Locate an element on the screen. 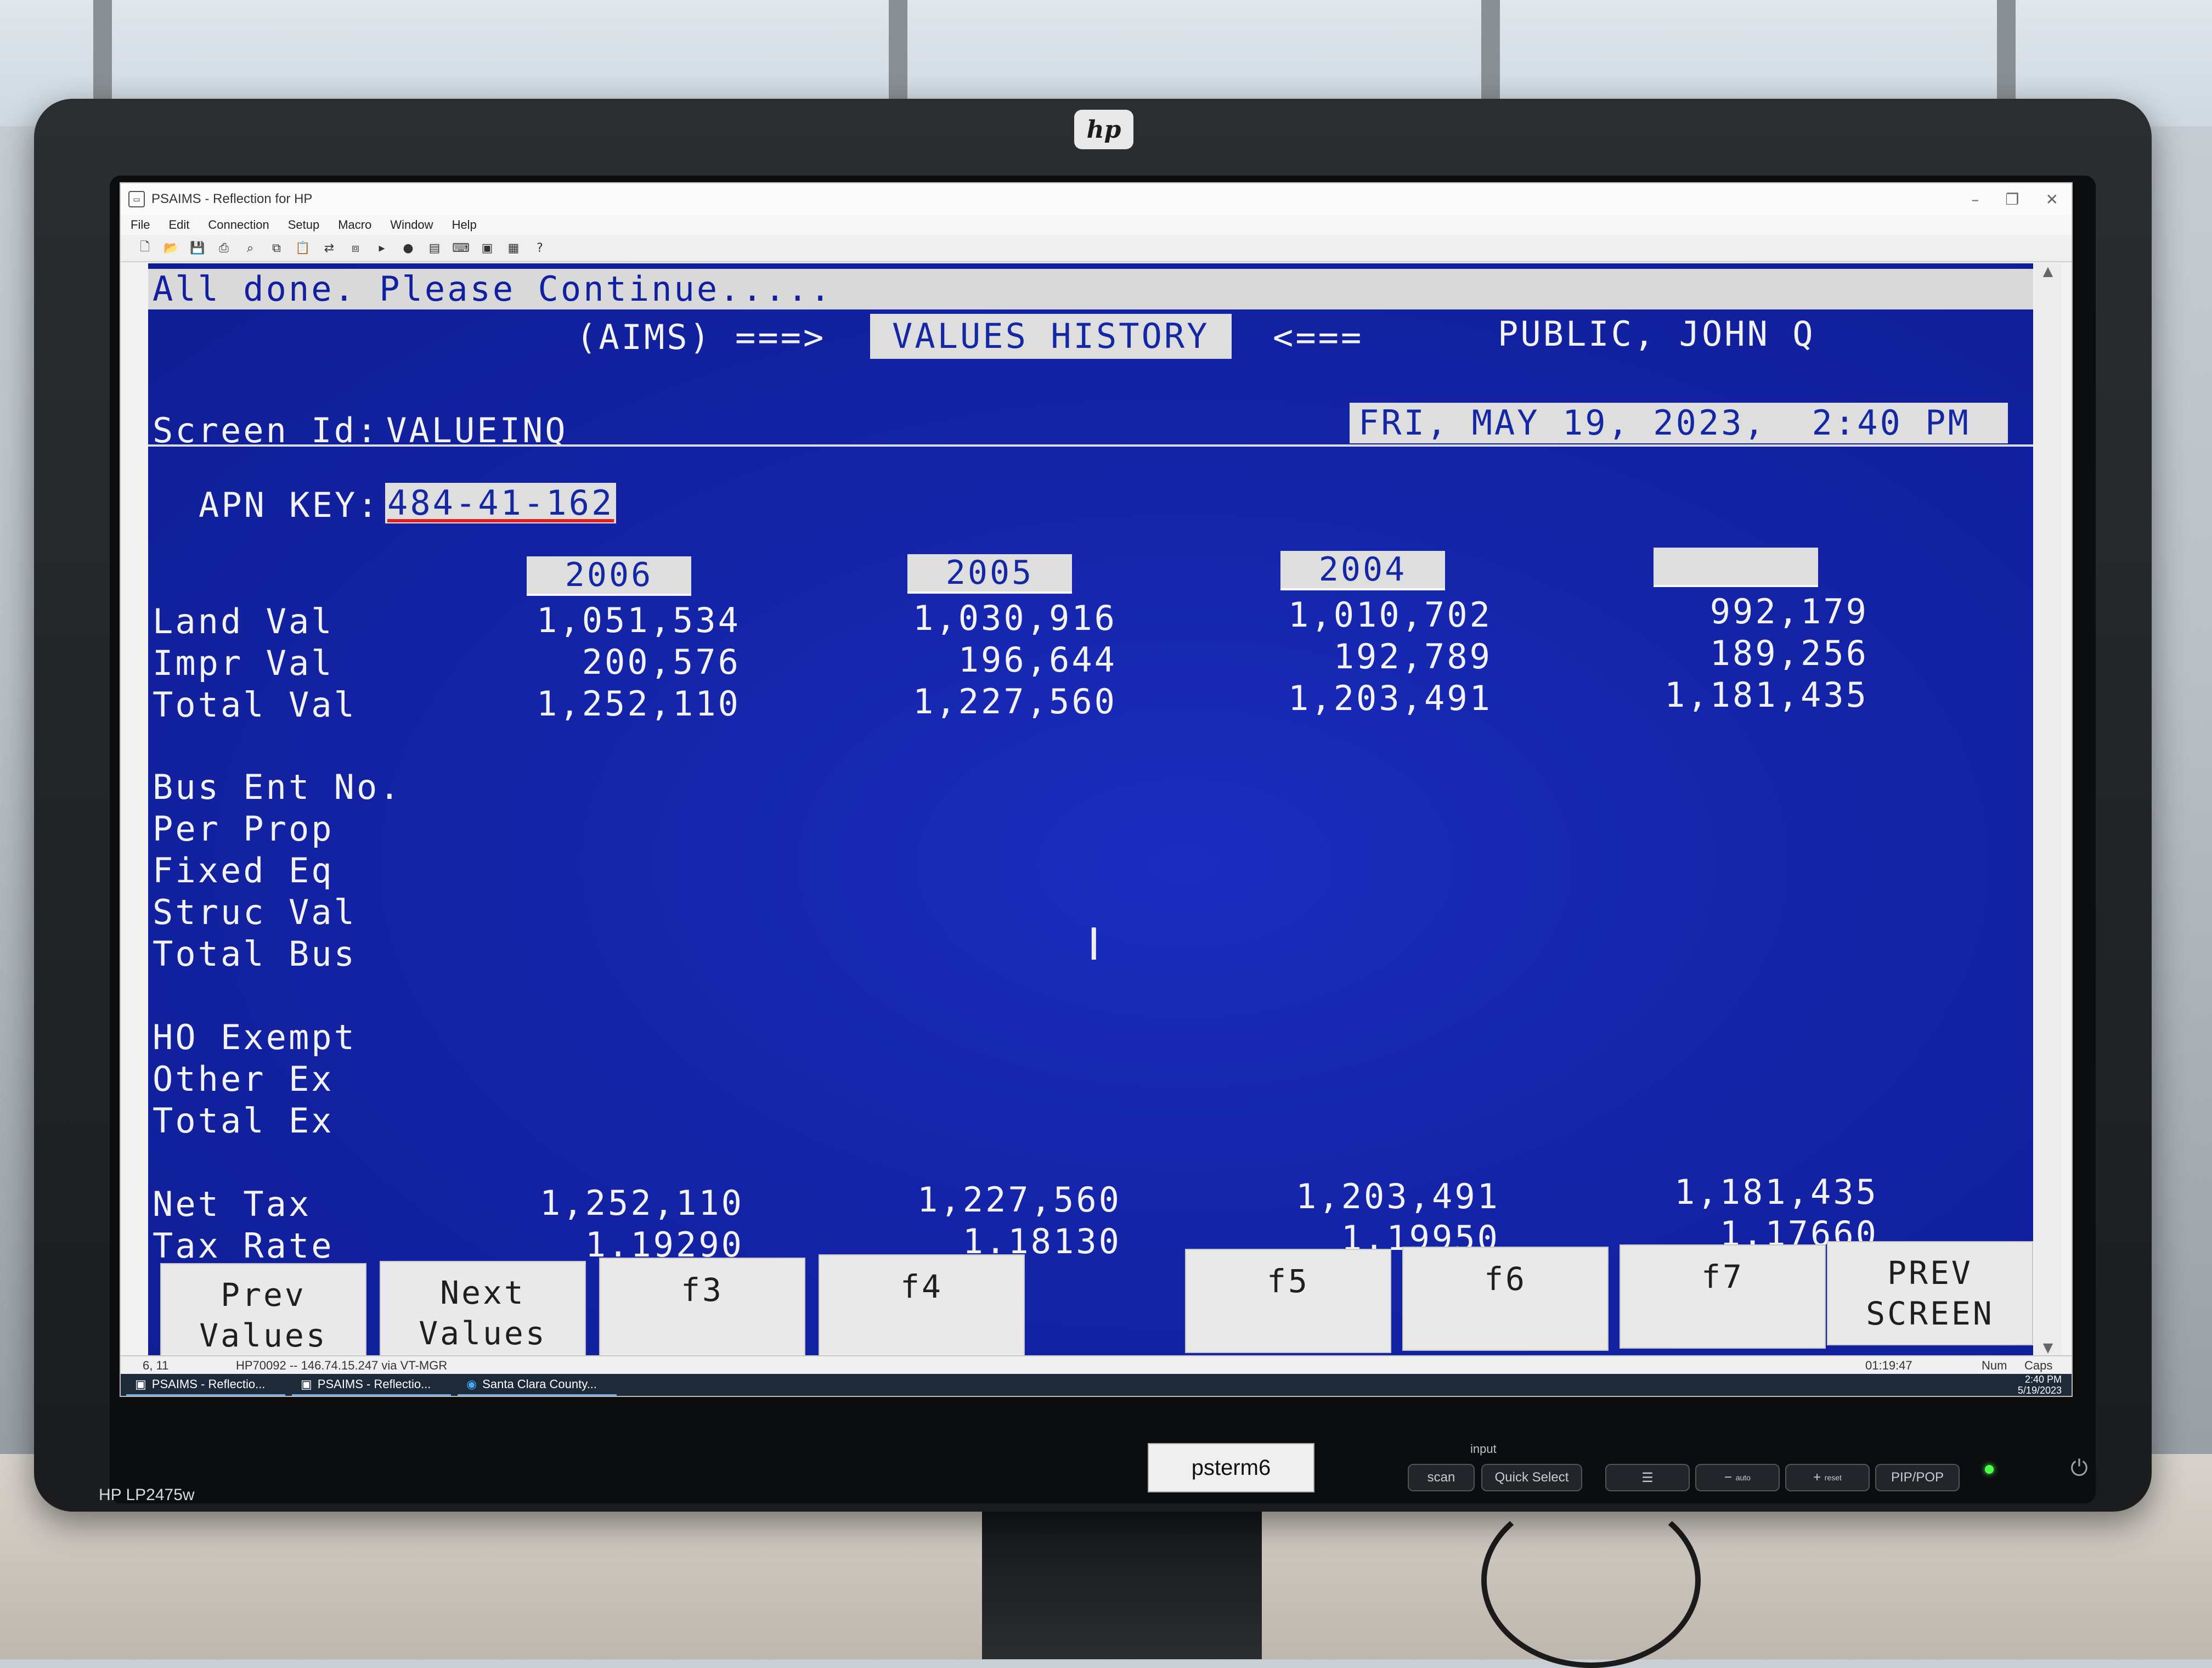 The height and width of the screenshot is (1668, 2212). vertical-scrollbar: ▲ ▼ is located at coordinates (2048, 809).